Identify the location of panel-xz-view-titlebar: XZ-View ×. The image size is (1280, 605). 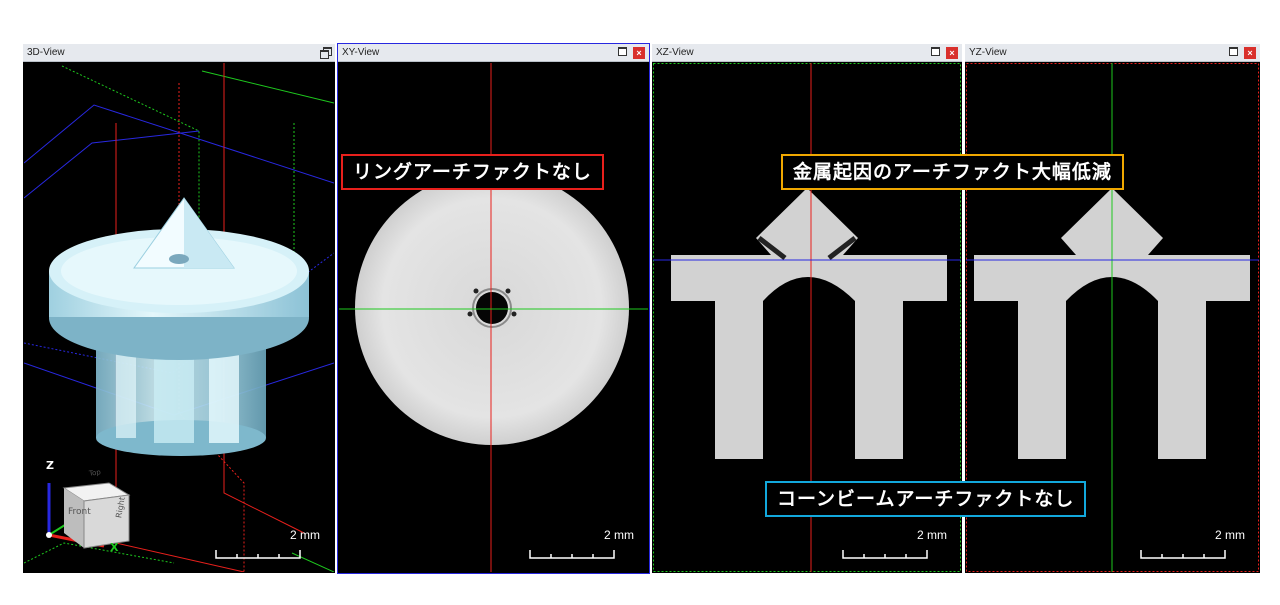
(807, 53).